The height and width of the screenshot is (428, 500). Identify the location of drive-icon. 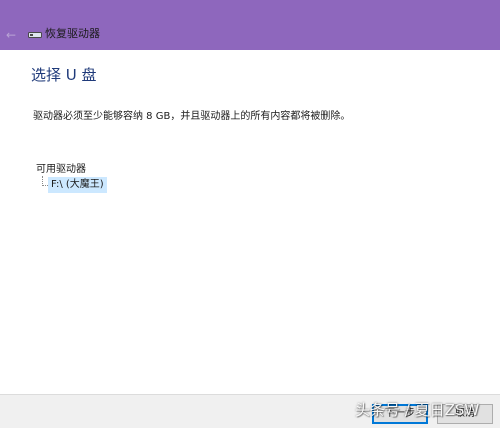
(35, 35).